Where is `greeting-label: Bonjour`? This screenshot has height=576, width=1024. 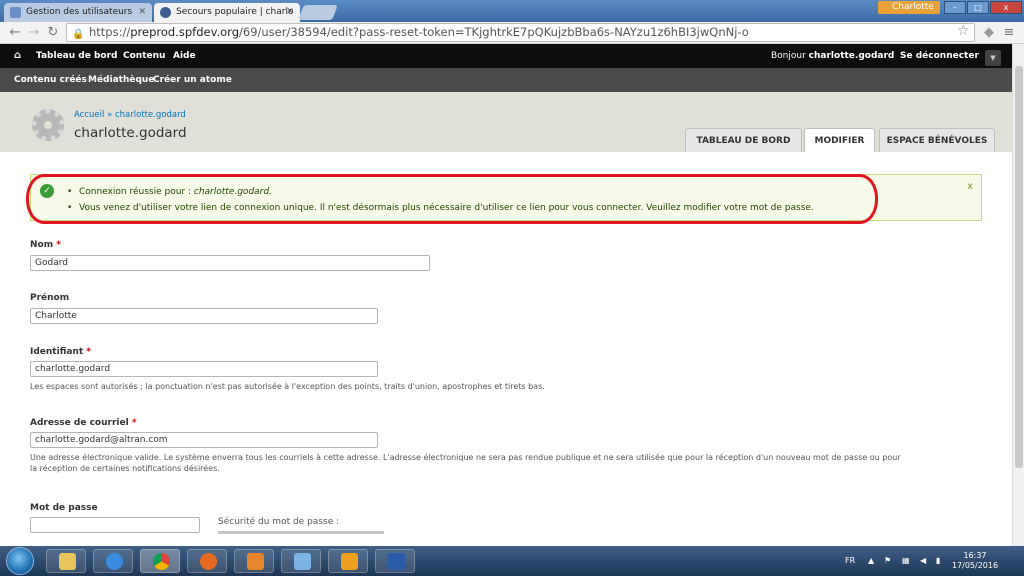
greeting-label: Bonjour is located at coordinates (788, 56).